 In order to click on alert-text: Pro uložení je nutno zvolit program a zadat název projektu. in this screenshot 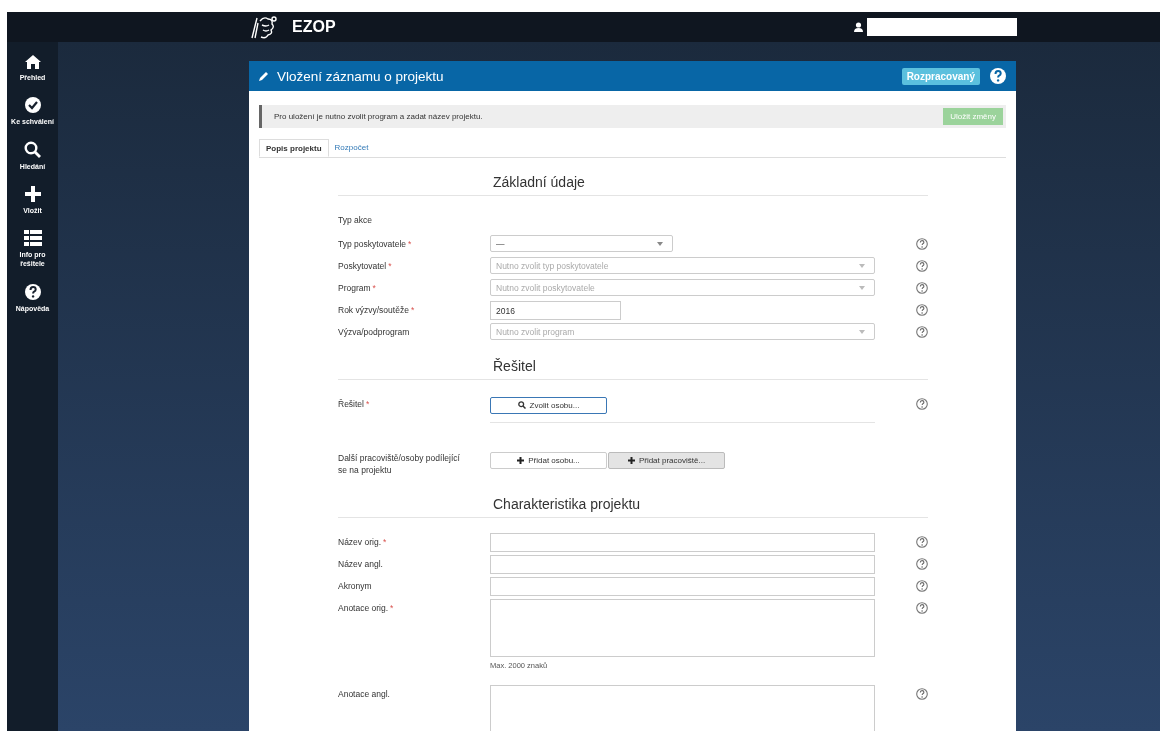, I will do `click(378, 116)`.